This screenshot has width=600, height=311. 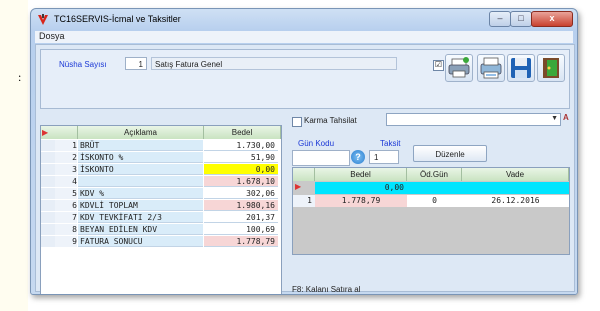 I want to click on nusha-label: Nüsha Sayısı, so click(x=83, y=64).